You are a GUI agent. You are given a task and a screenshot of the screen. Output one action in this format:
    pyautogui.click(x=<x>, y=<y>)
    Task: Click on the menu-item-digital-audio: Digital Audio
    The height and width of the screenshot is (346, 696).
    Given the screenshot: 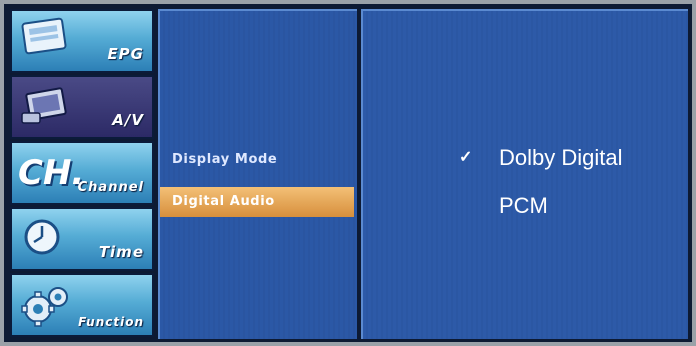 What is the action you would take?
    pyautogui.click(x=257, y=202)
    